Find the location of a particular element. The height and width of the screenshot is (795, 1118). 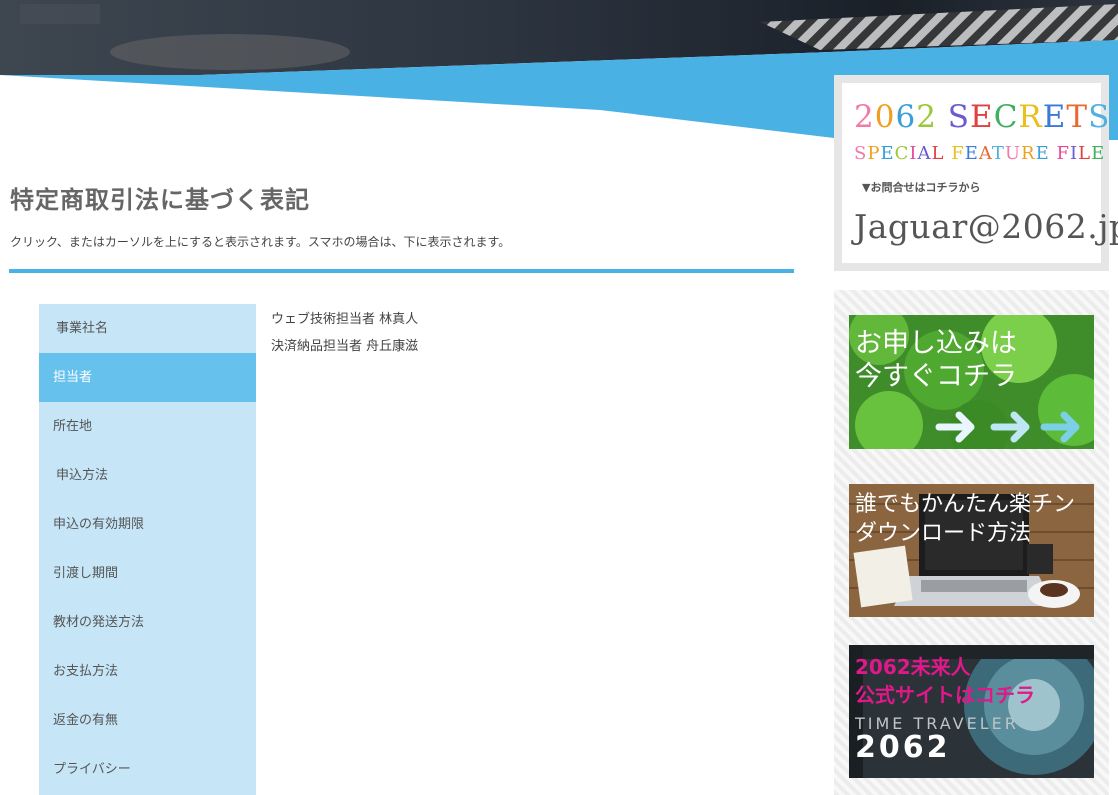

banner-line-2: ダウンロード方法 is located at coordinates (943, 533).